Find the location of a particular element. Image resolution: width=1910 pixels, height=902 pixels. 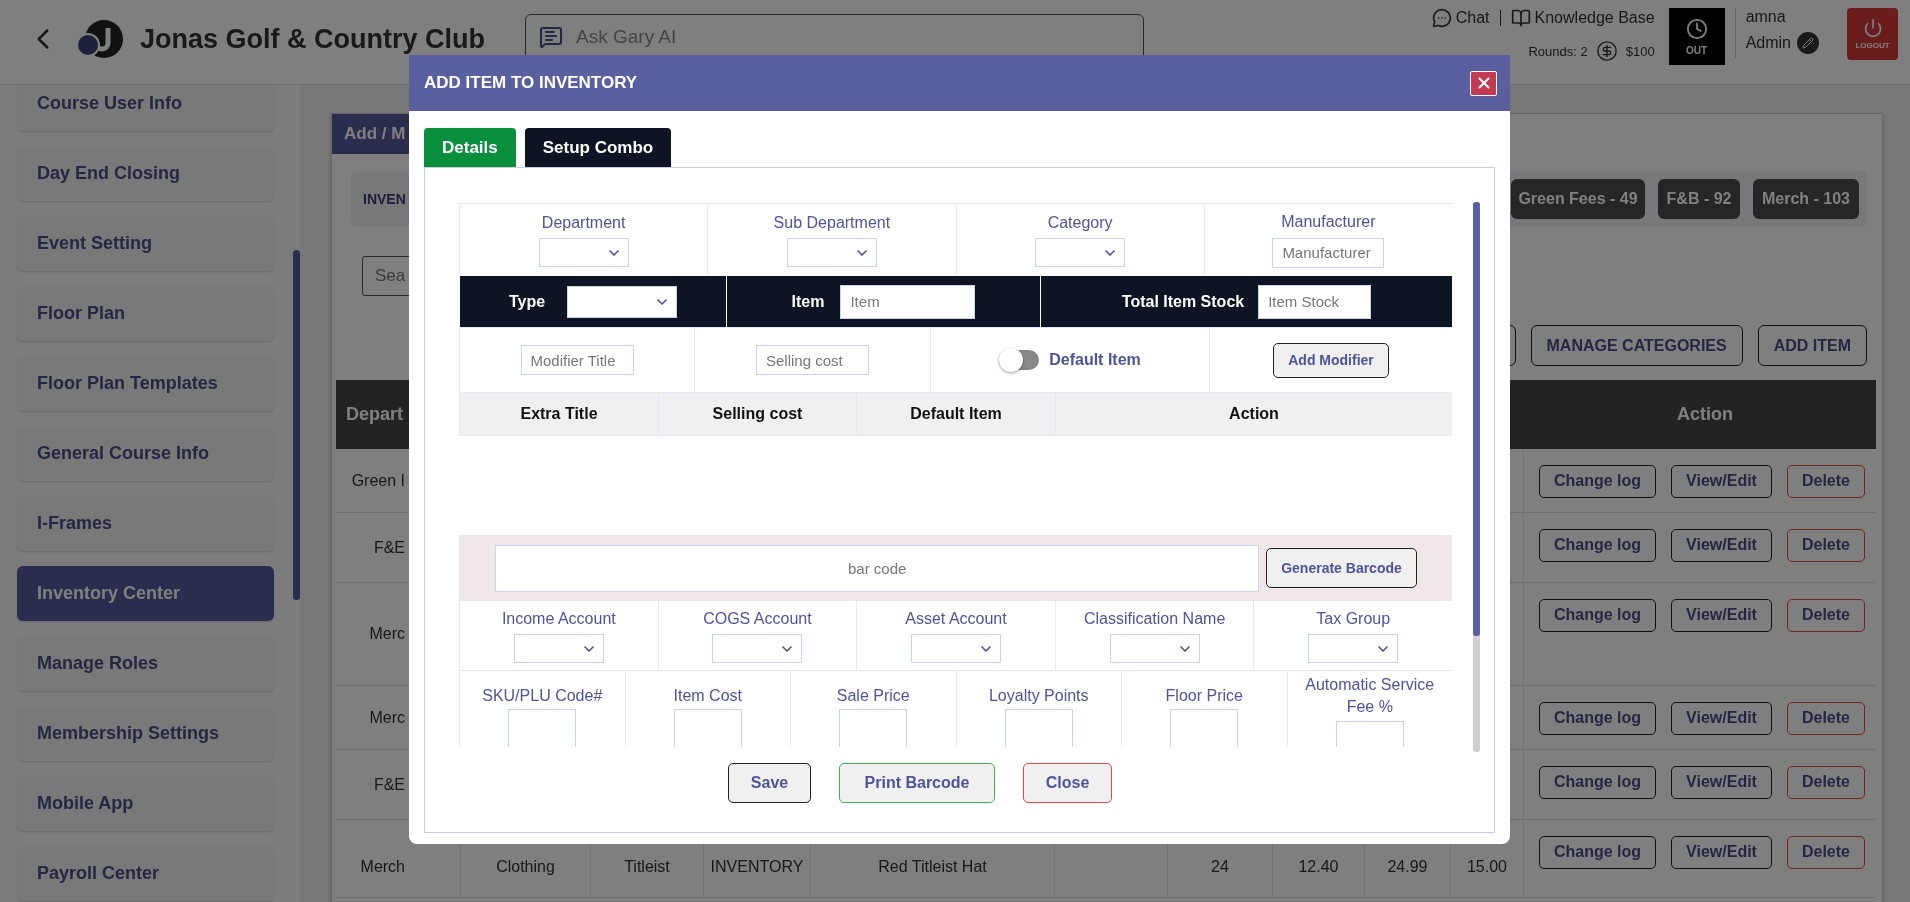

department-chip: Merch - 103 is located at coordinates (1806, 199).